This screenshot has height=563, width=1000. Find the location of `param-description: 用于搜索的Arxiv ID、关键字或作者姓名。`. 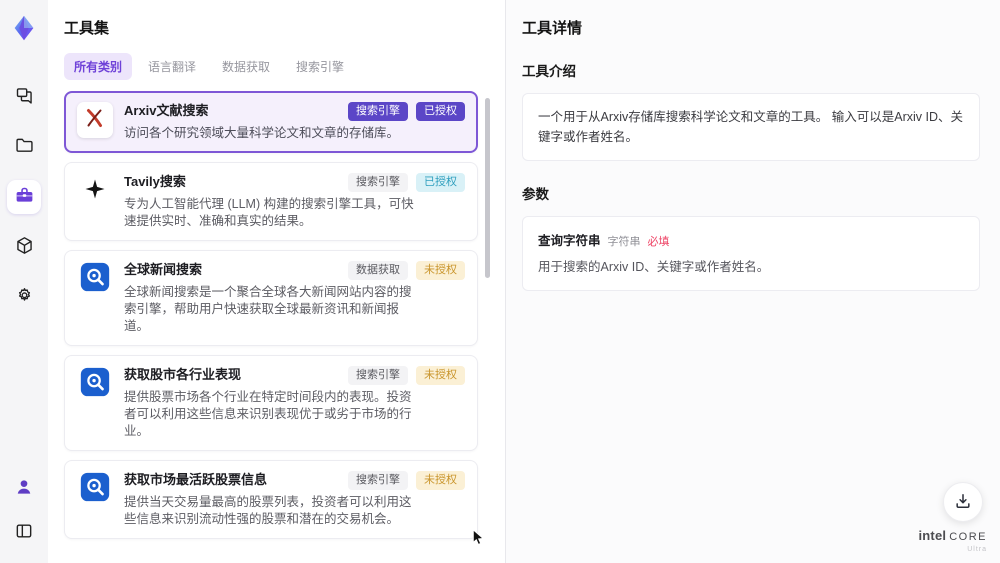

param-description: 用于搜索的Arxiv ID、关键字或作者姓名。 is located at coordinates (654, 267).